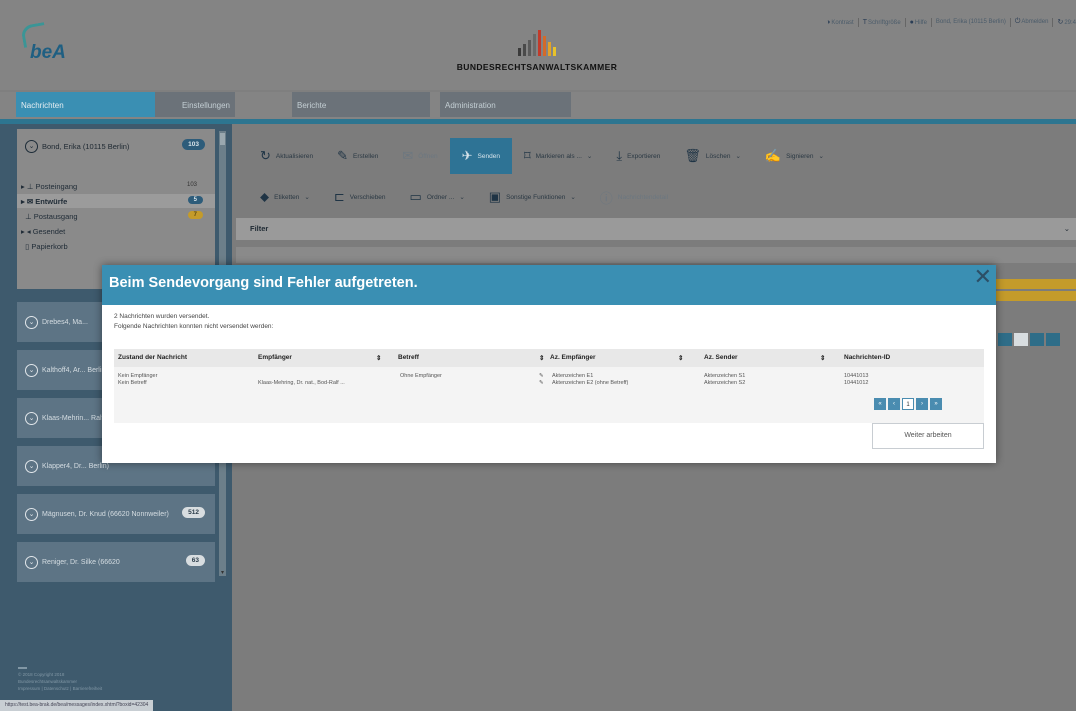  I want to click on mark-as-button: ⌑ Markieren als ... ⌄, so click(558, 156).